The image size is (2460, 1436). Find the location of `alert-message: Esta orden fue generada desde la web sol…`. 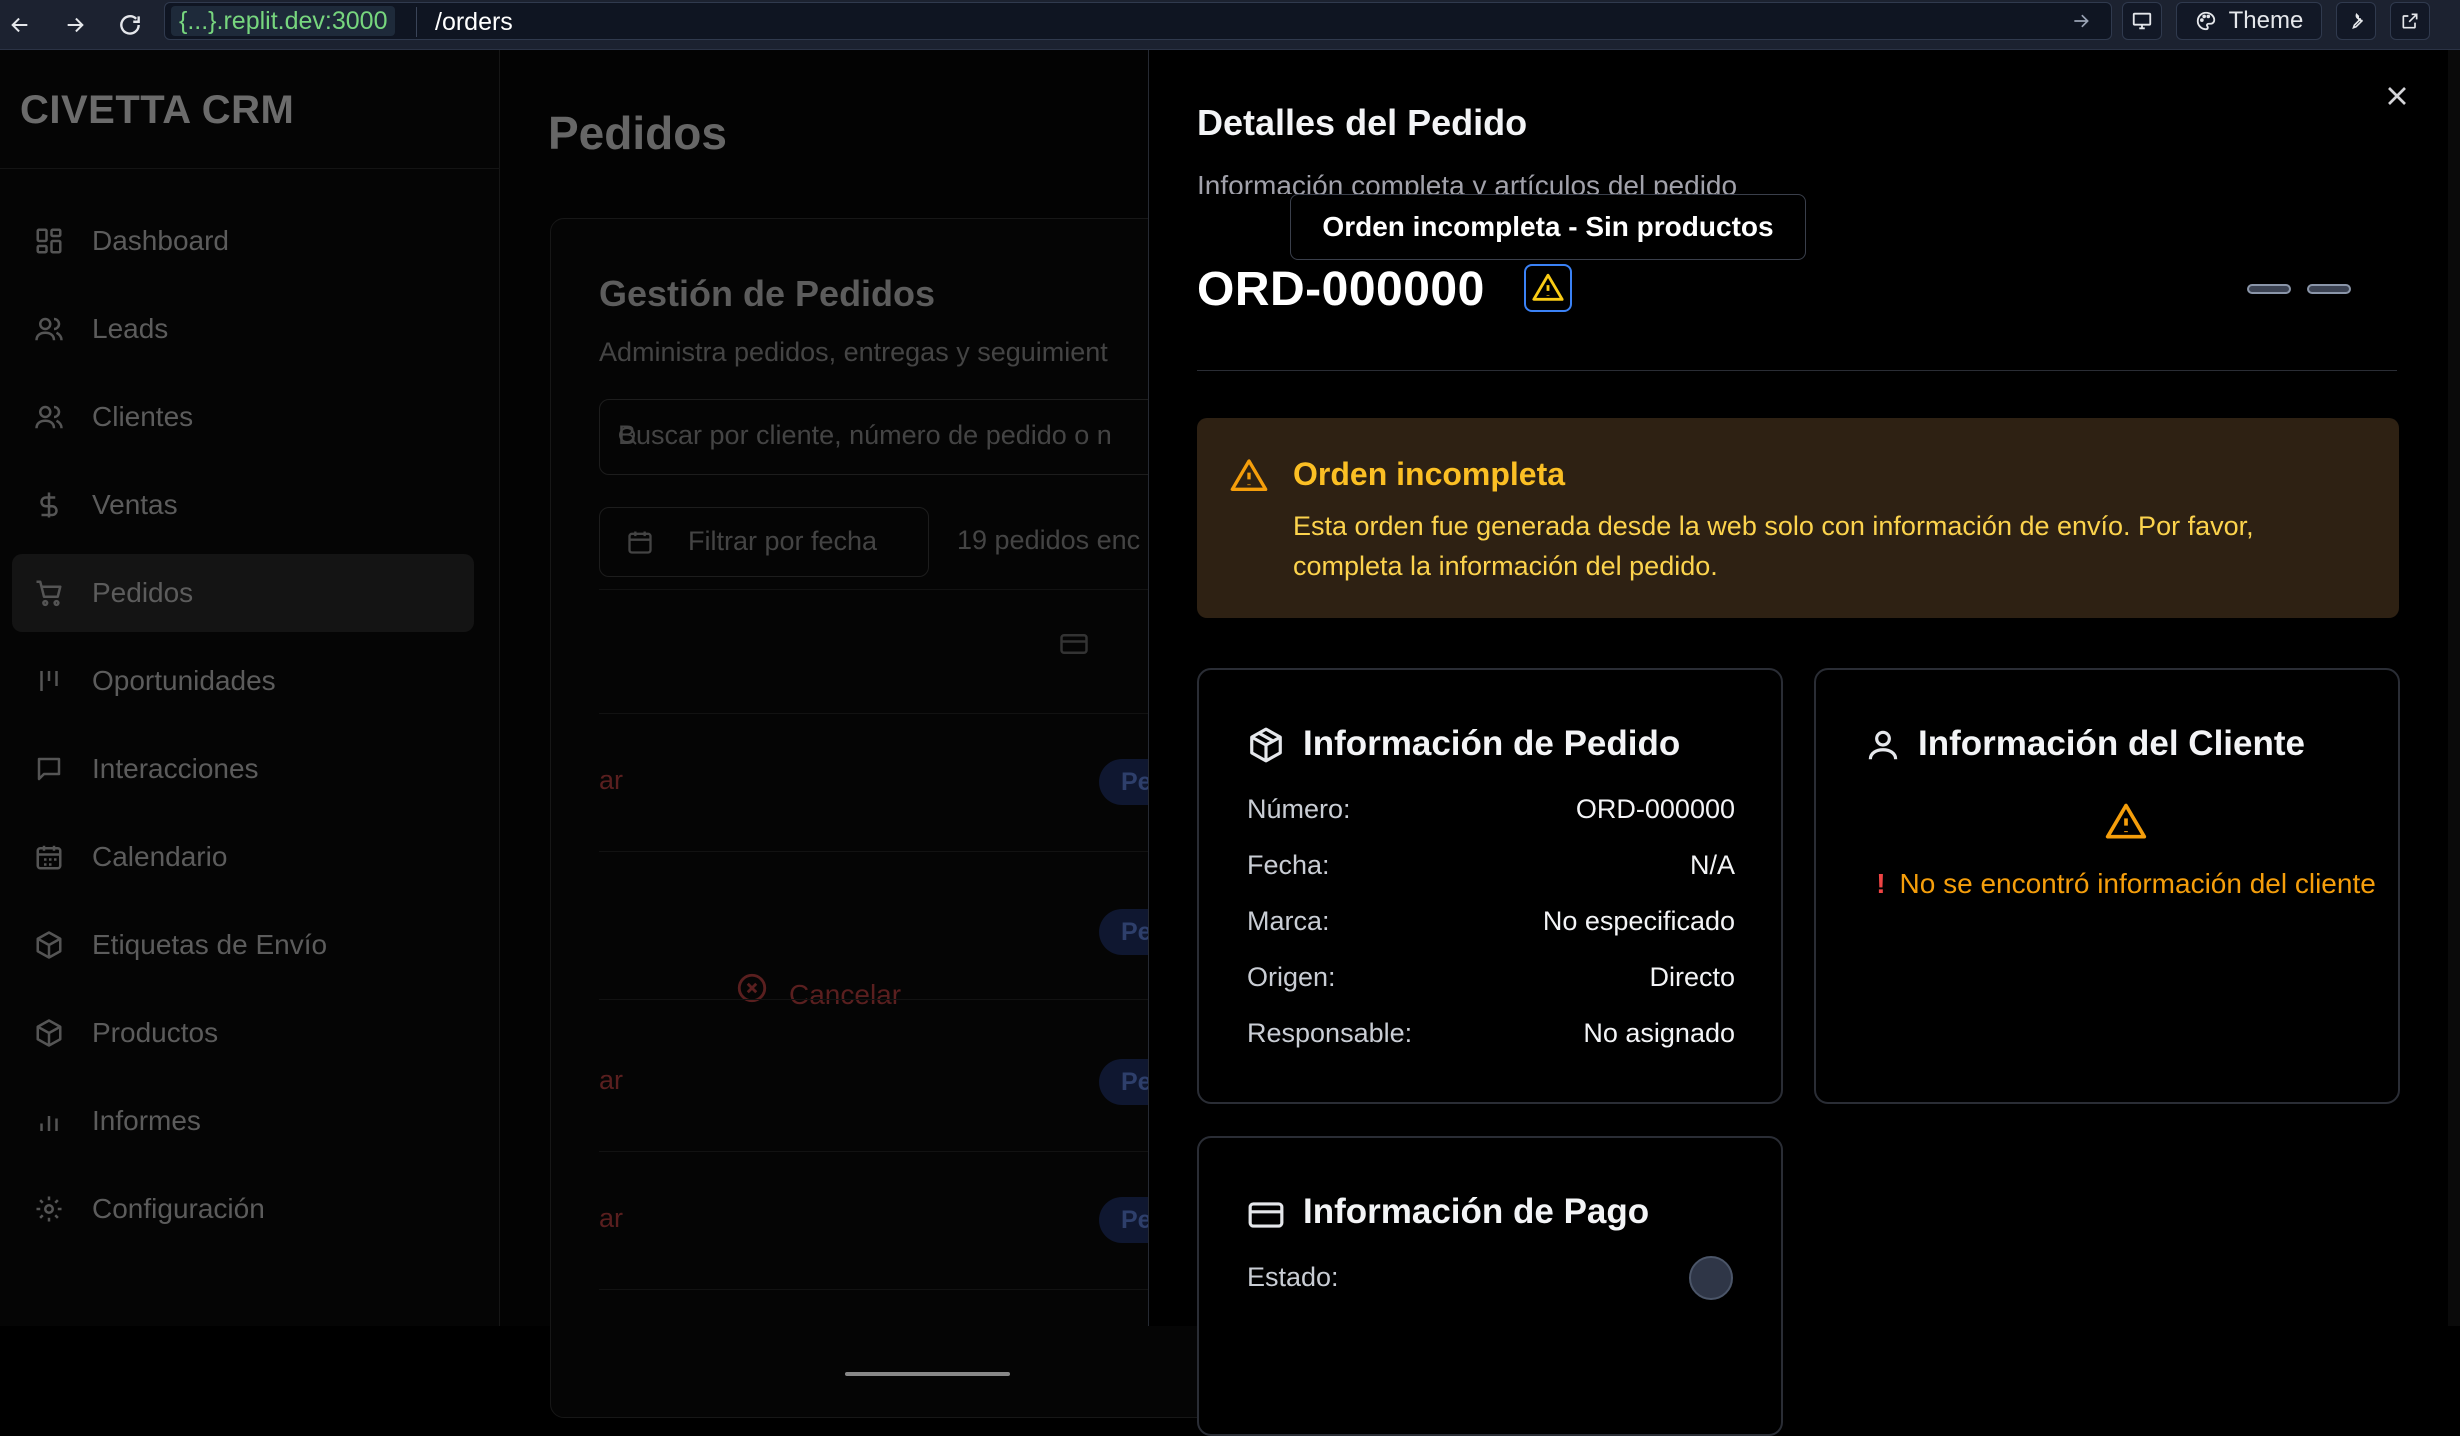

alert-message: Esta orden fue generada desde la web sol… is located at coordinates (1773, 546).